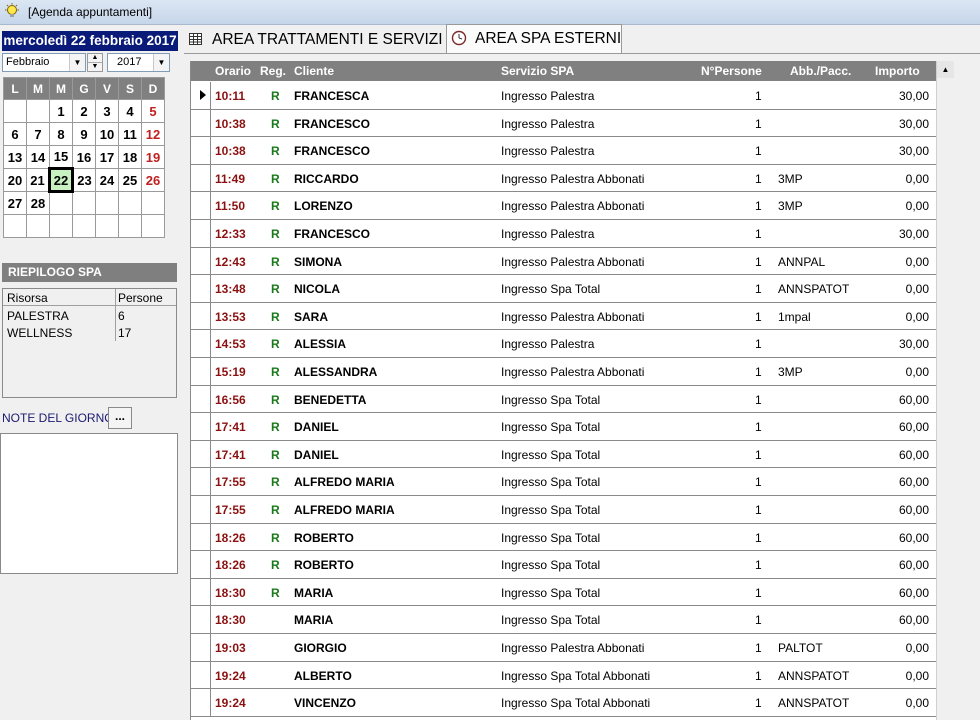 This screenshot has height=720, width=980. Describe the element at coordinates (945, 390) in the screenshot. I see `vertical-scrollbar: ▲` at that location.